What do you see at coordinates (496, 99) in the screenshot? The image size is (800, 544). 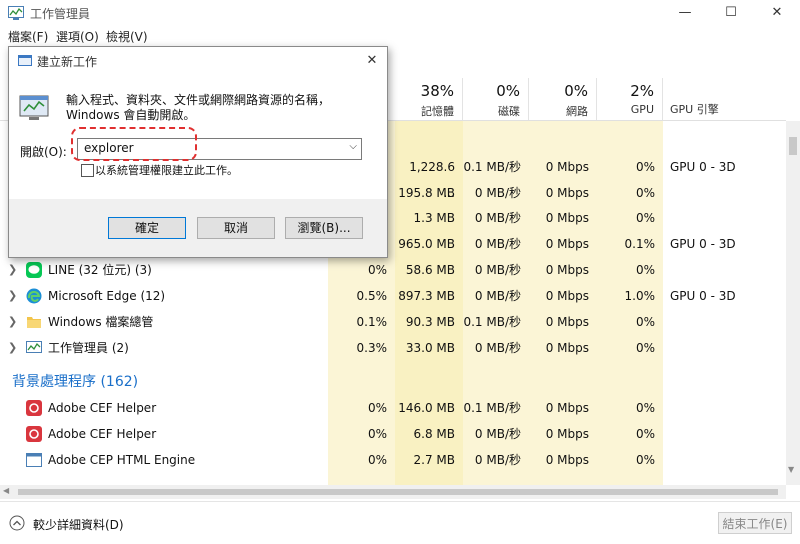 I see `column-header-disk: 0% 磁碟` at bounding box center [496, 99].